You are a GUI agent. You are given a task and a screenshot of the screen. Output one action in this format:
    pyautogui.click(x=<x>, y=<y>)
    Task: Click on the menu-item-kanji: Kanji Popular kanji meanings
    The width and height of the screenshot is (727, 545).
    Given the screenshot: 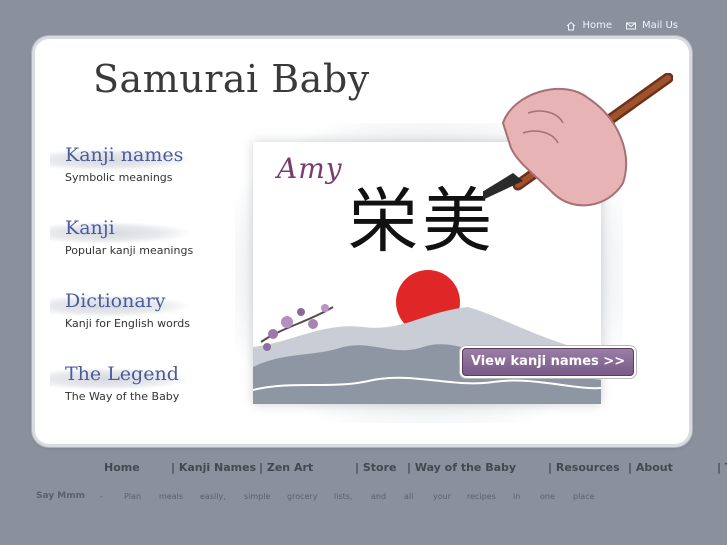 What is the action you would take?
    pyautogui.click(x=130, y=236)
    